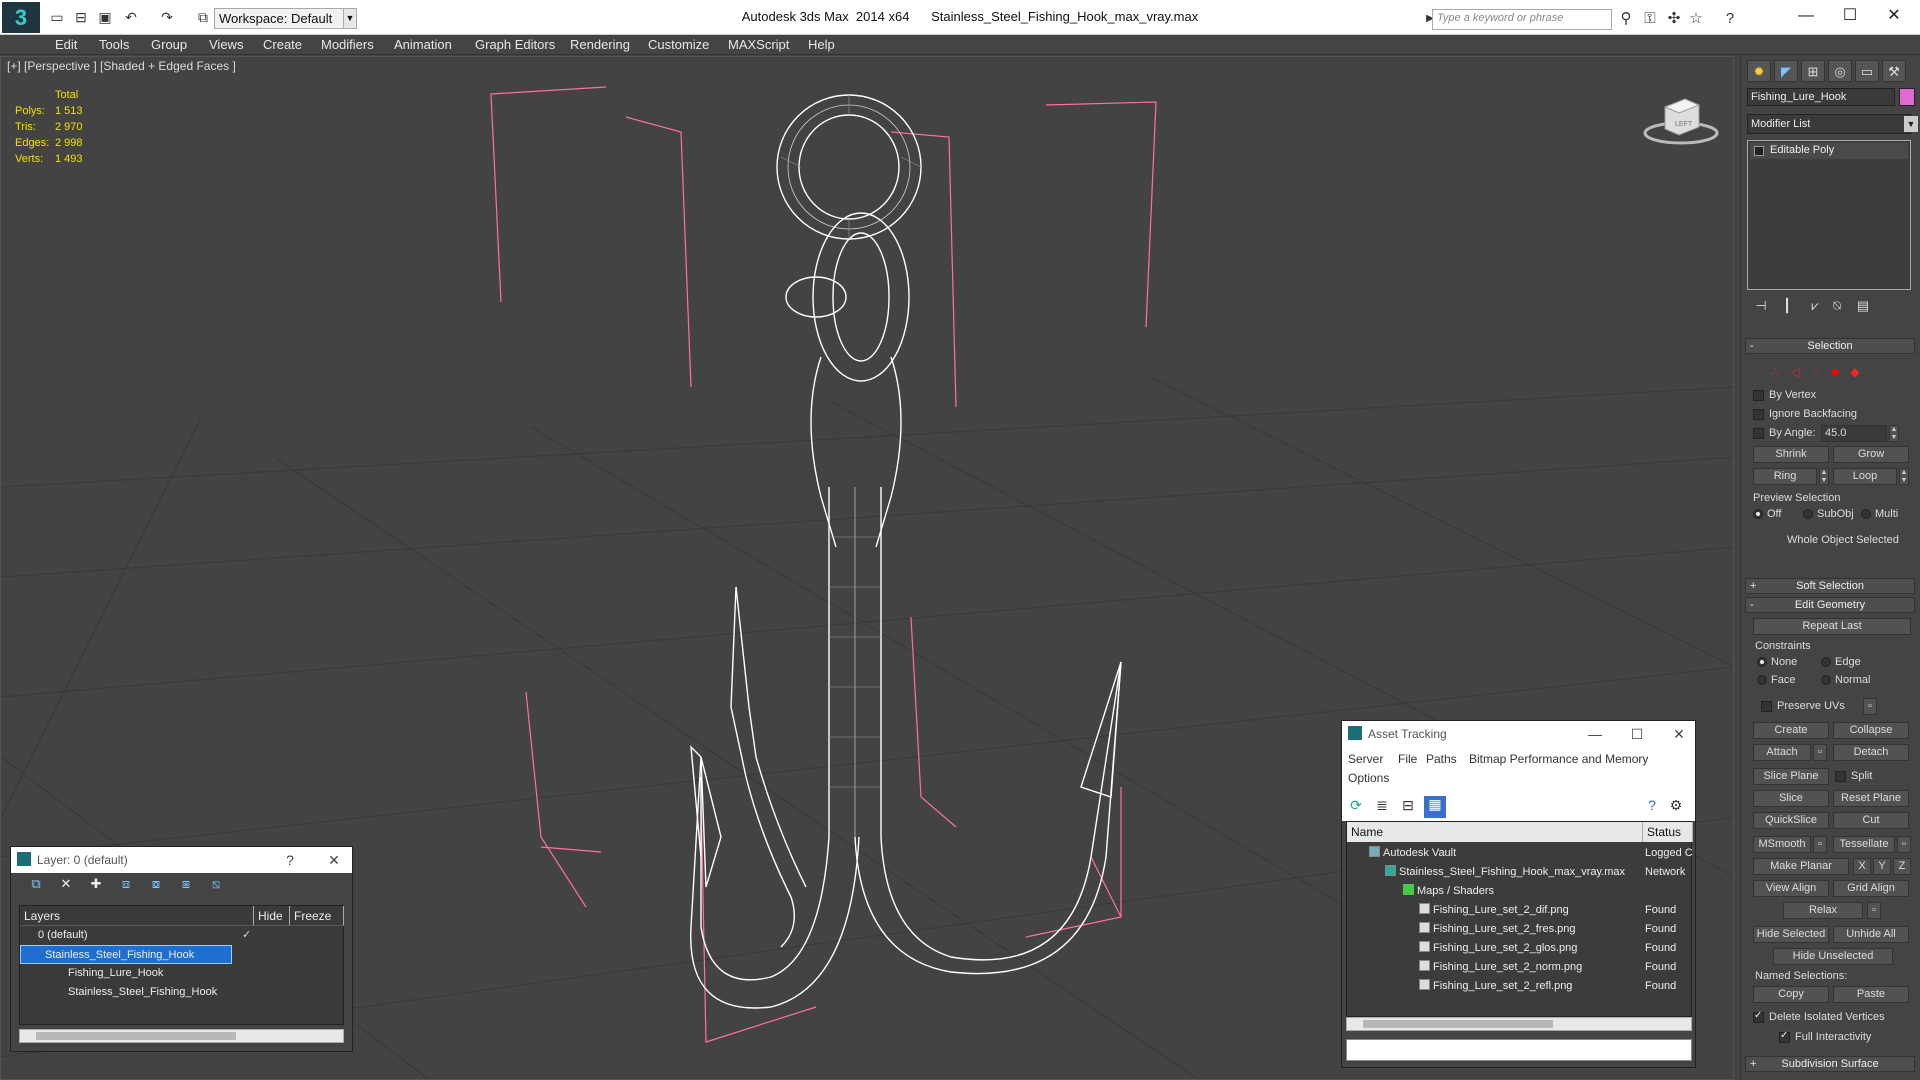  What do you see at coordinates (1815, 306) in the screenshot?
I see `make-unique-icon: ⩗` at bounding box center [1815, 306].